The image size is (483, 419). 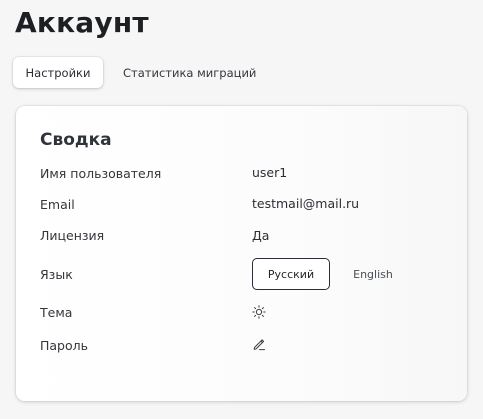 What do you see at coordinates (56, 312) in the screenshot?
I see `theme-label: Тема` at bounding box center [56, 312].